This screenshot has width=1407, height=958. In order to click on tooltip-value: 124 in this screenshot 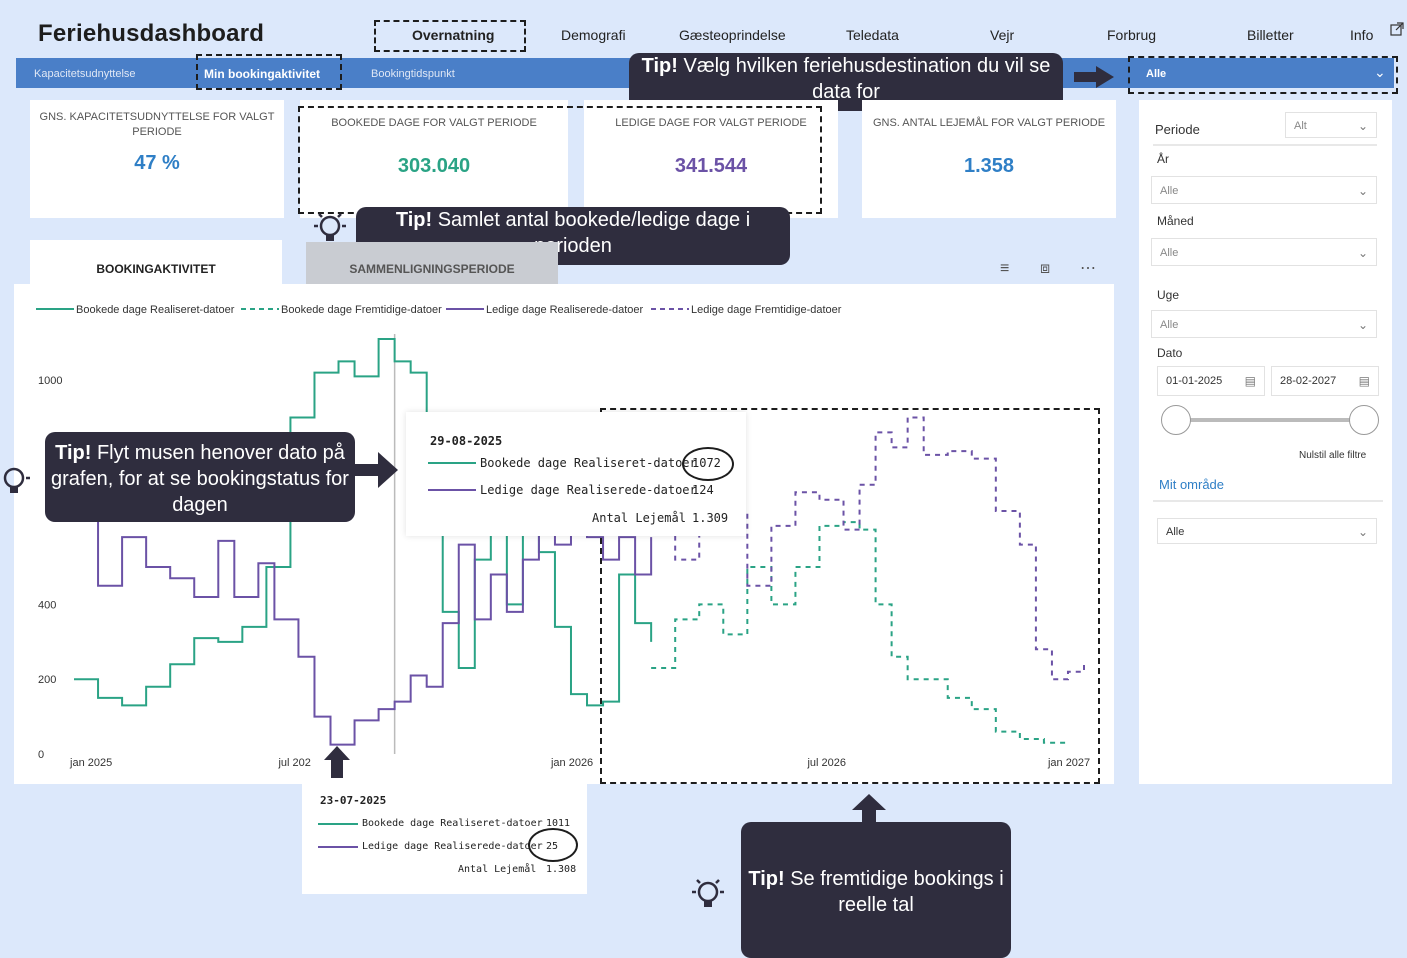, I will do `click(703, 490)`.